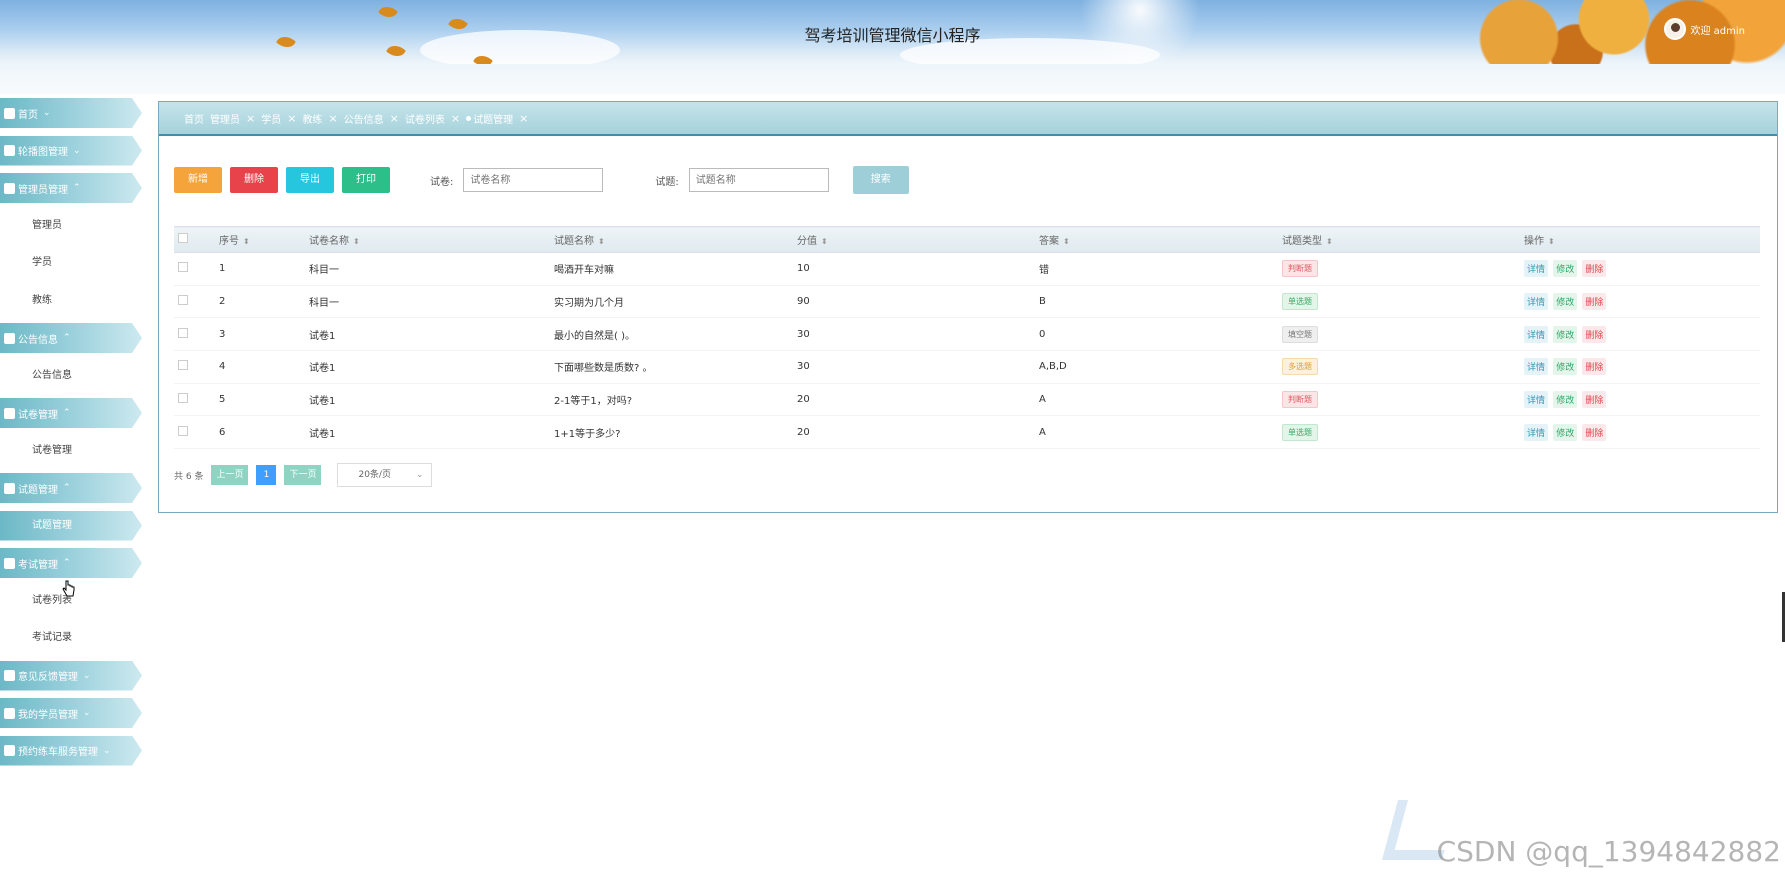 Image resolution: width=1785 pixels, height=884 pixels. Describe the element at coordinates (758, 180) in the screenshot. I see `question-search-input` at that location.